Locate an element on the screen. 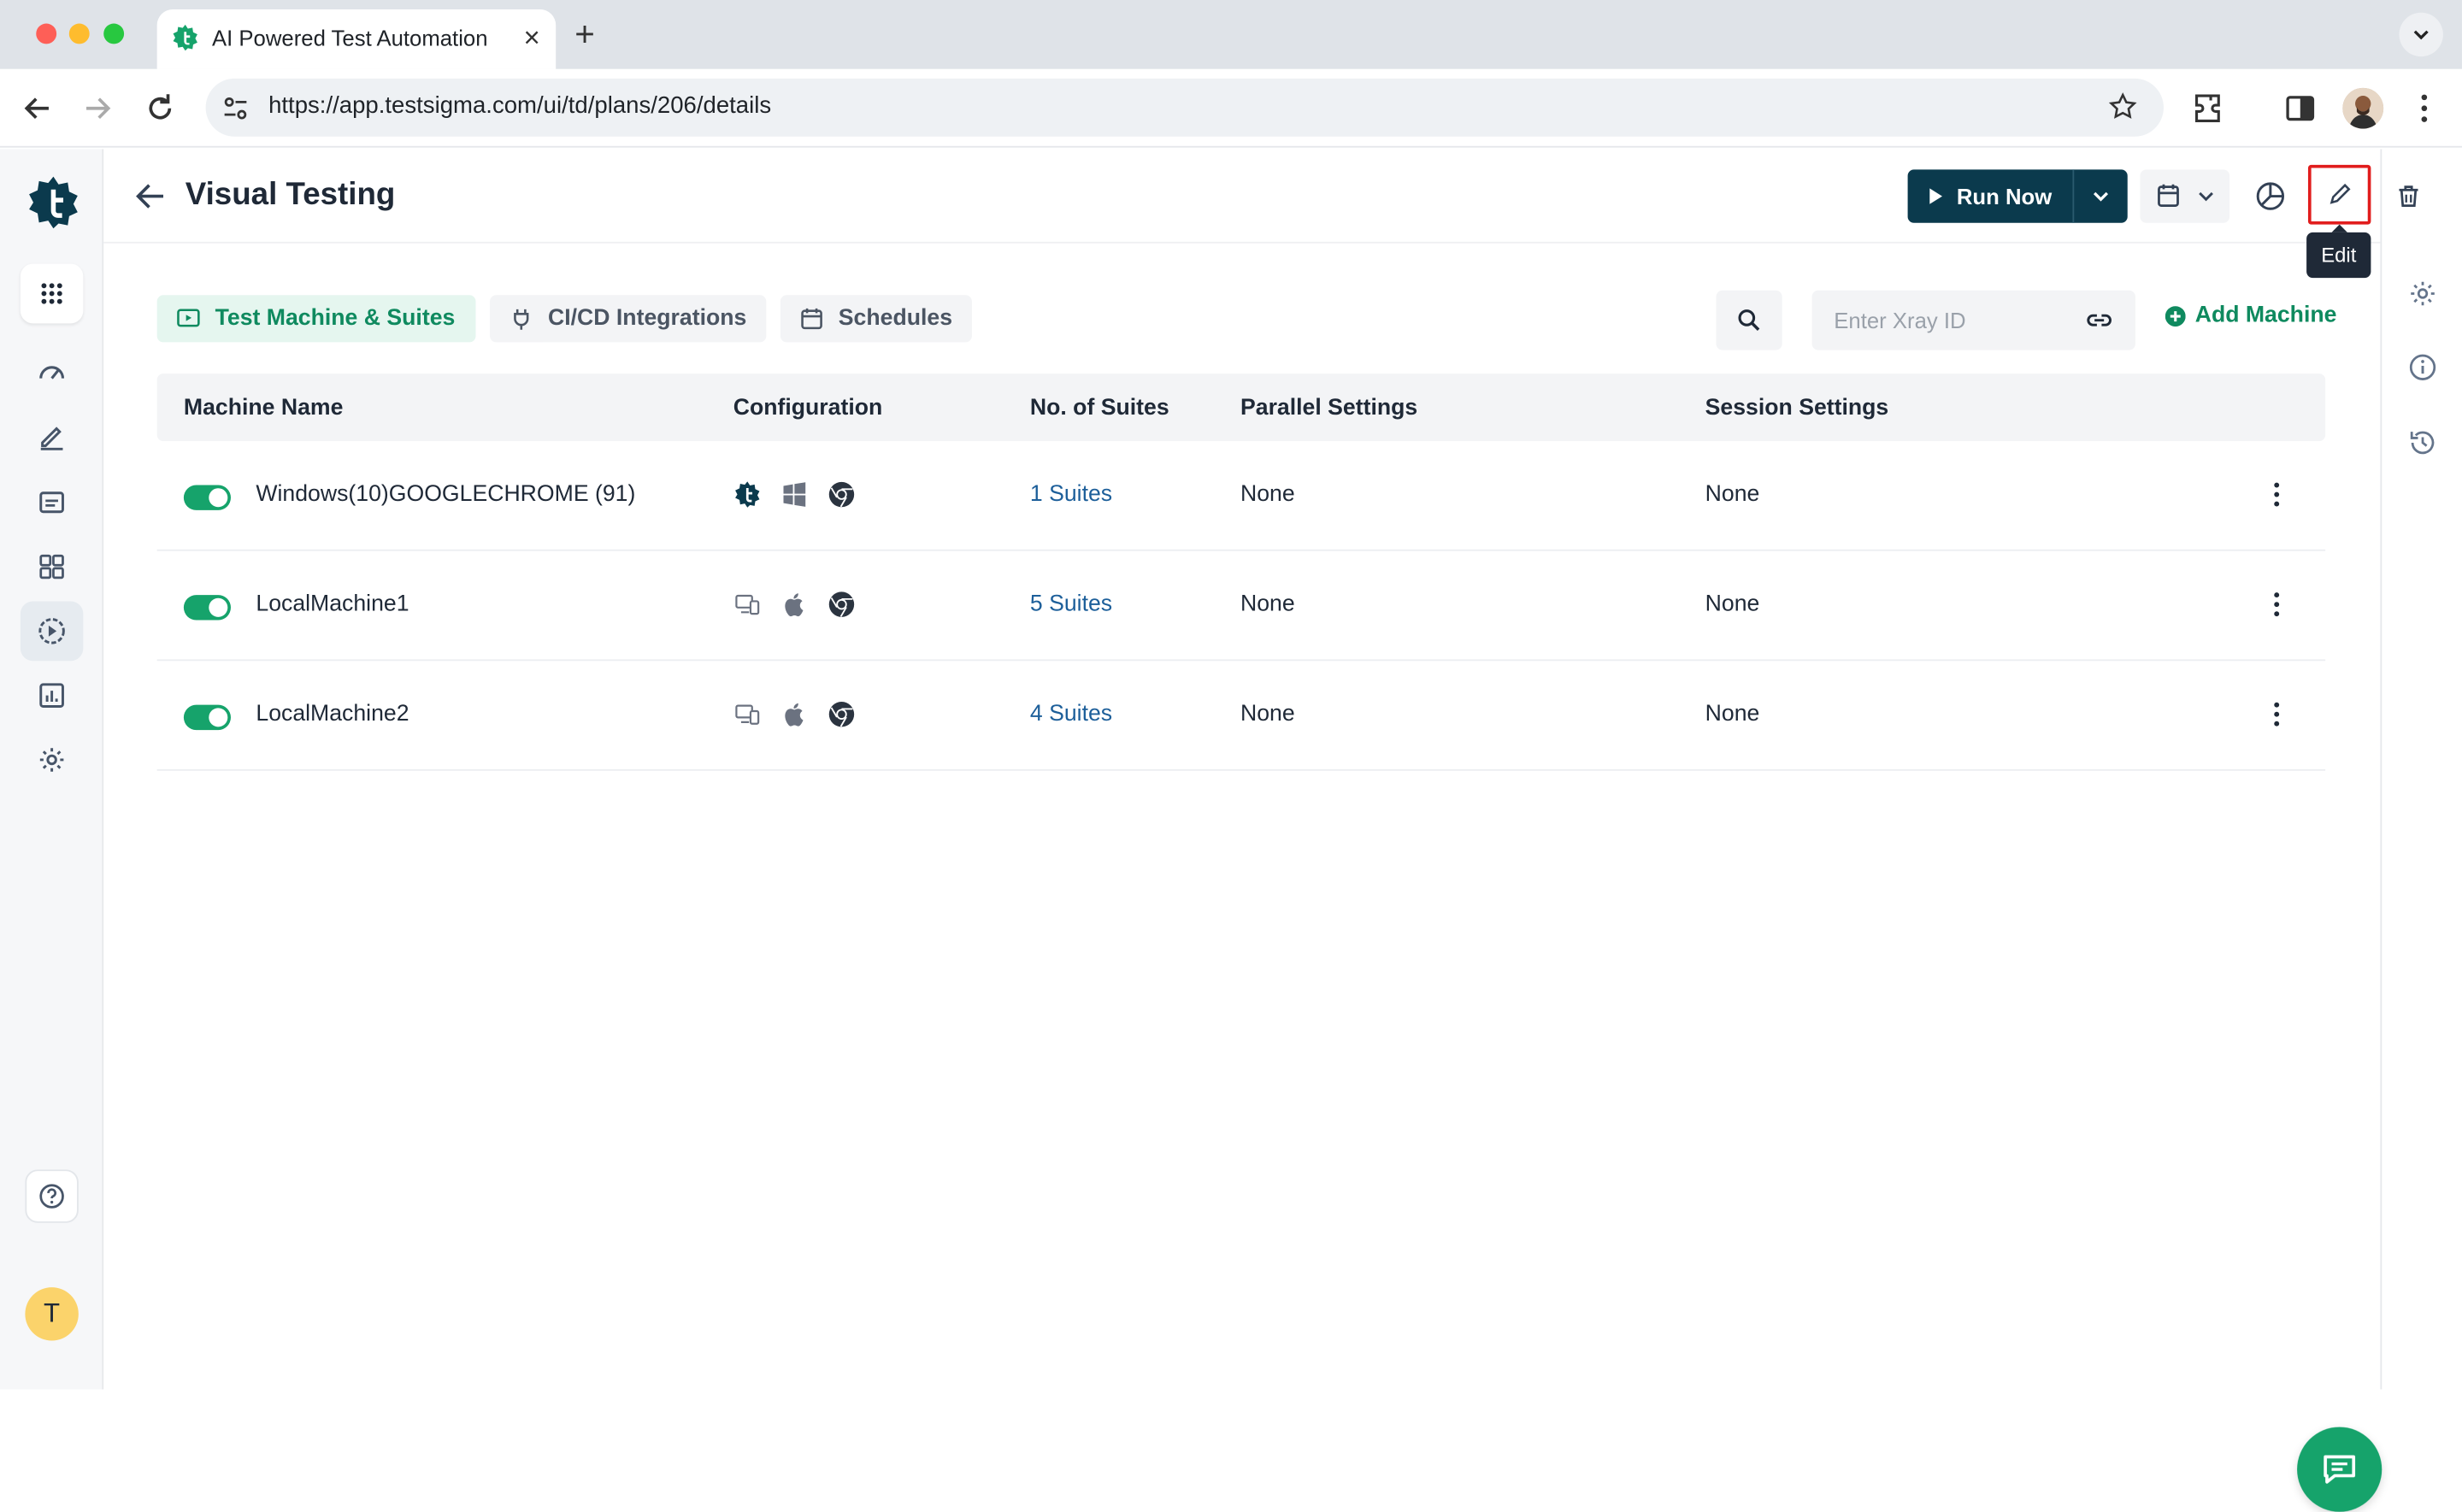 The image size is (2462, 1512). components-icon is located at coordinates (51, 567).